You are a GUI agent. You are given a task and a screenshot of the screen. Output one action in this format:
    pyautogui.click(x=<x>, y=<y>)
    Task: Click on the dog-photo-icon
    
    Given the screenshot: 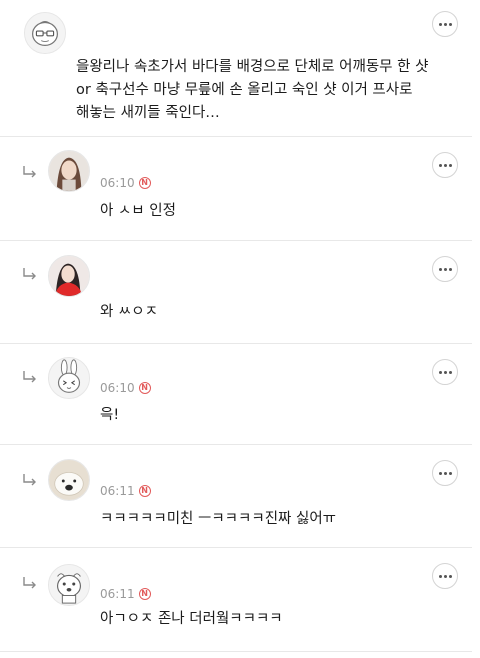 What is the action you would take?
    pyautogui.click(x=69, y=480)
    